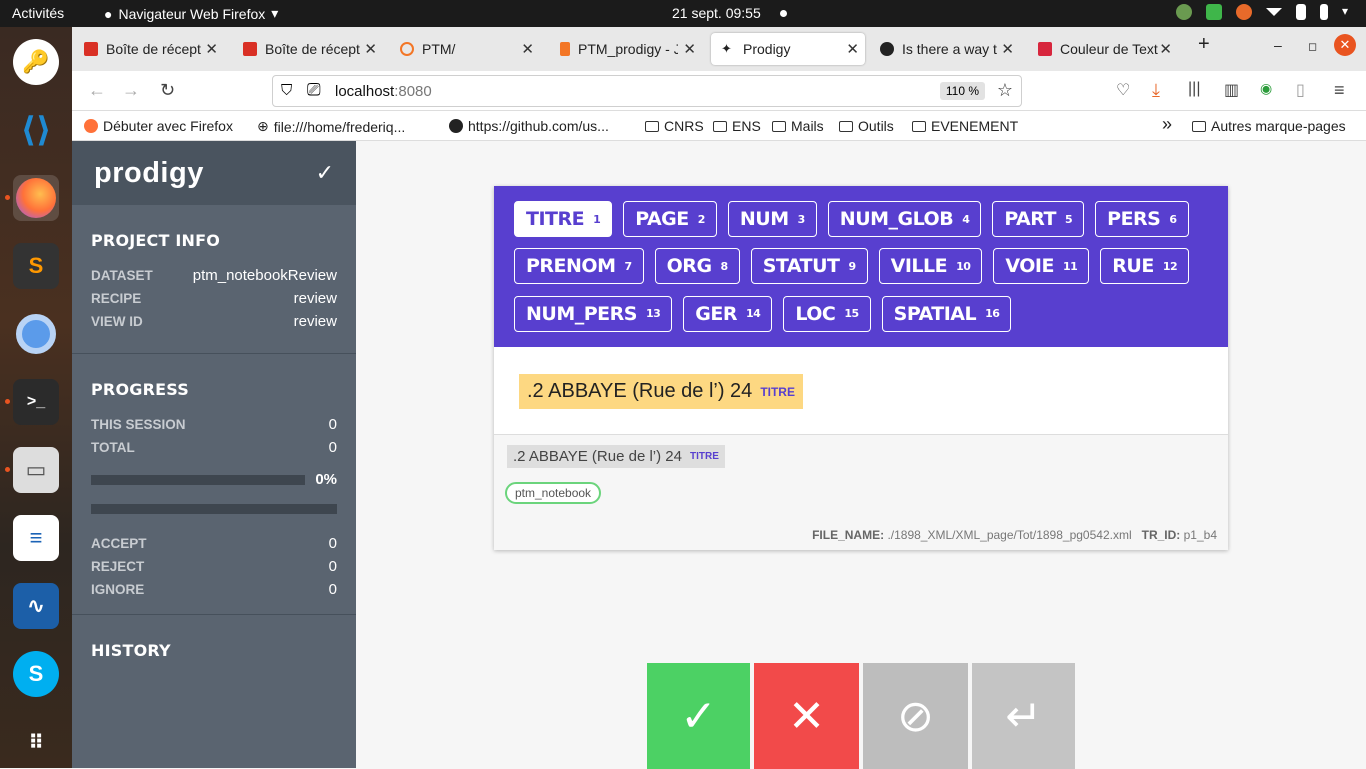  What do you see at coordinates (962, 91) in the screenshot?
I see `zoom-level: 110 %` at bounding box center [962, 91].